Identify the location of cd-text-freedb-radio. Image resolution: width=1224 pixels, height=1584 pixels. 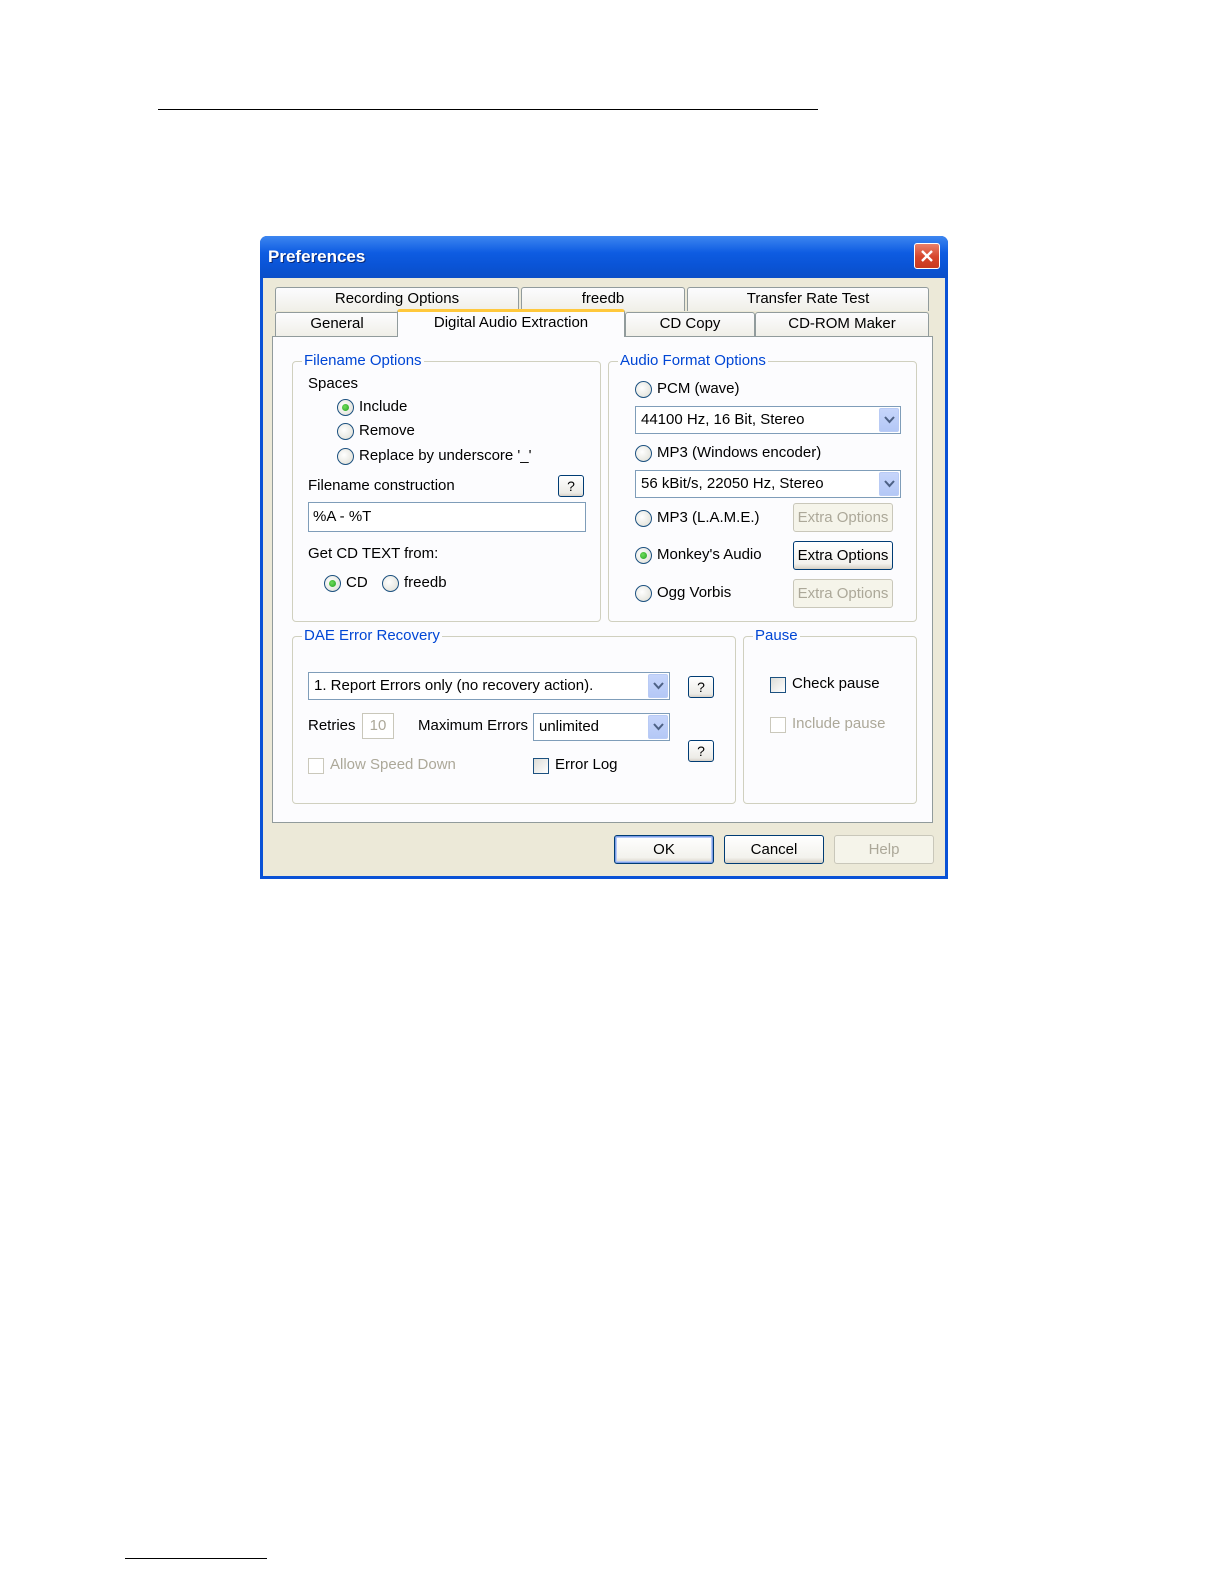
(390, 583).